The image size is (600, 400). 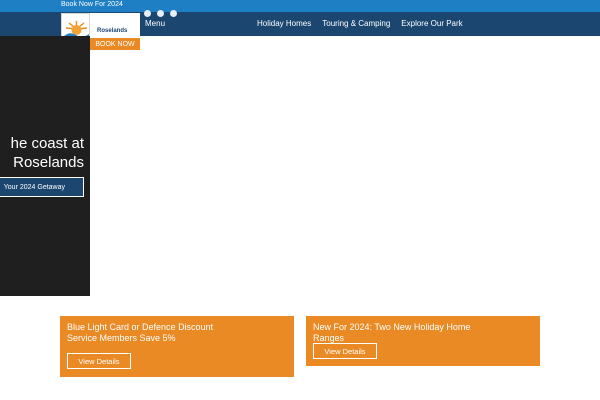 What do you see at coordinates (284, 23) in the screenshot?
I see `nav-link-holiday-homes: Holiday Homes` at bounding box center [284, 23].